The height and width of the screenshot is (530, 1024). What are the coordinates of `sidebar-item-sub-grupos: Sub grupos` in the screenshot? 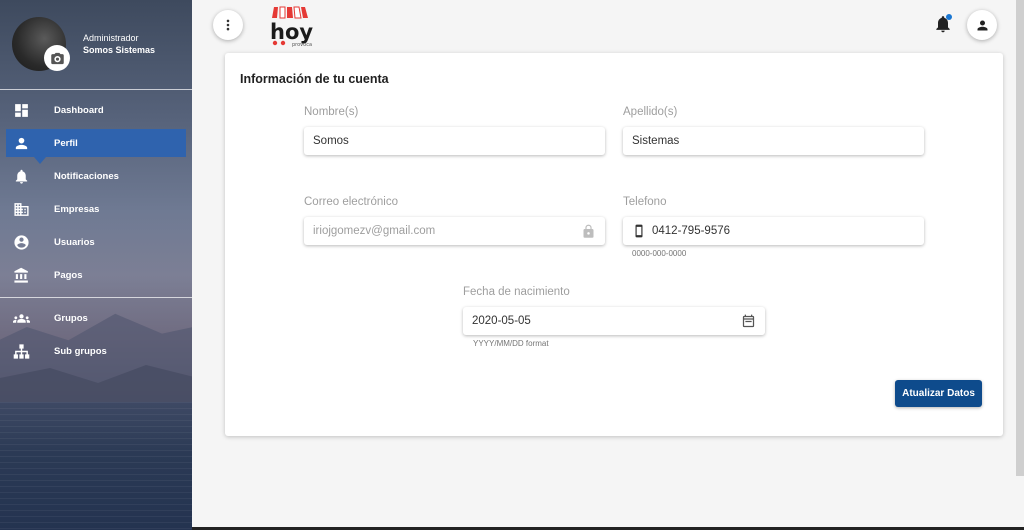 It's located at (96, 351).